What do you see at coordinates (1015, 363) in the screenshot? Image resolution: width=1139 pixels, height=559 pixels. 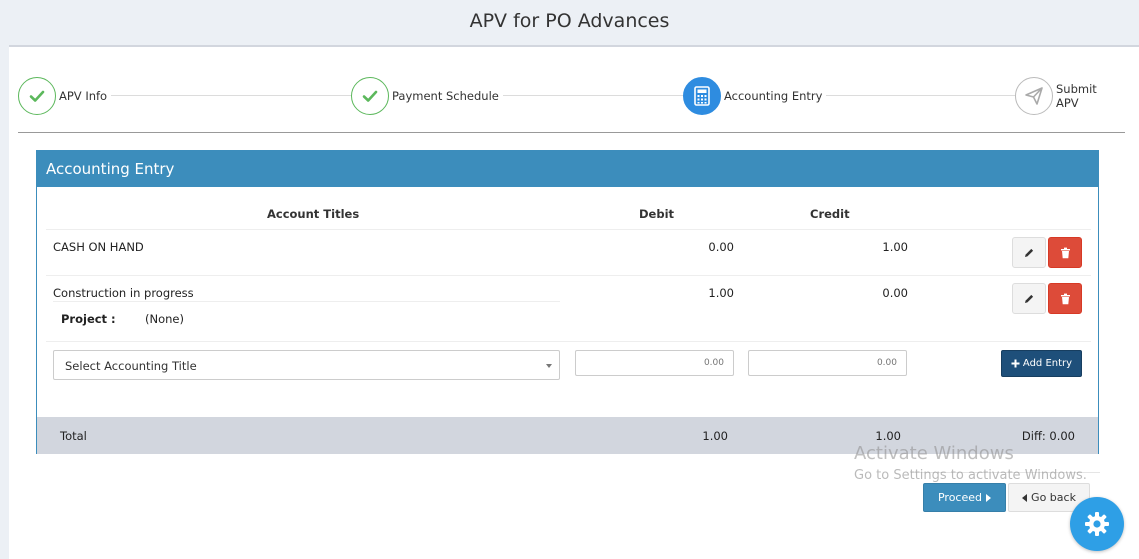 I see `plus-icon` at bounding box center [1015, 363].